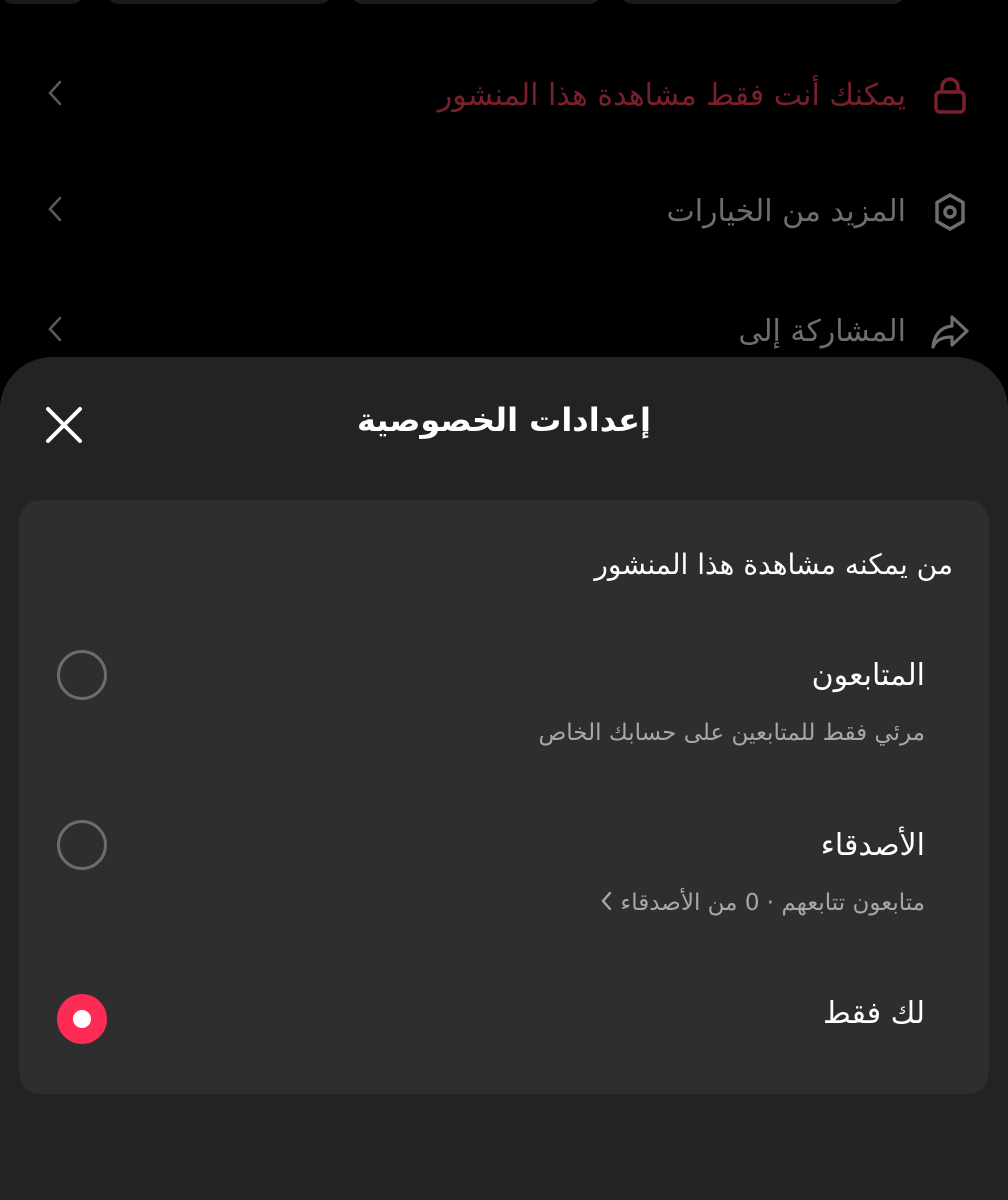 The image size is (1008, 1200). What do you see at coordinates (82, 1019) in the screenshot?
I see `radio-button-selected` at bounding box center [82, 1019].